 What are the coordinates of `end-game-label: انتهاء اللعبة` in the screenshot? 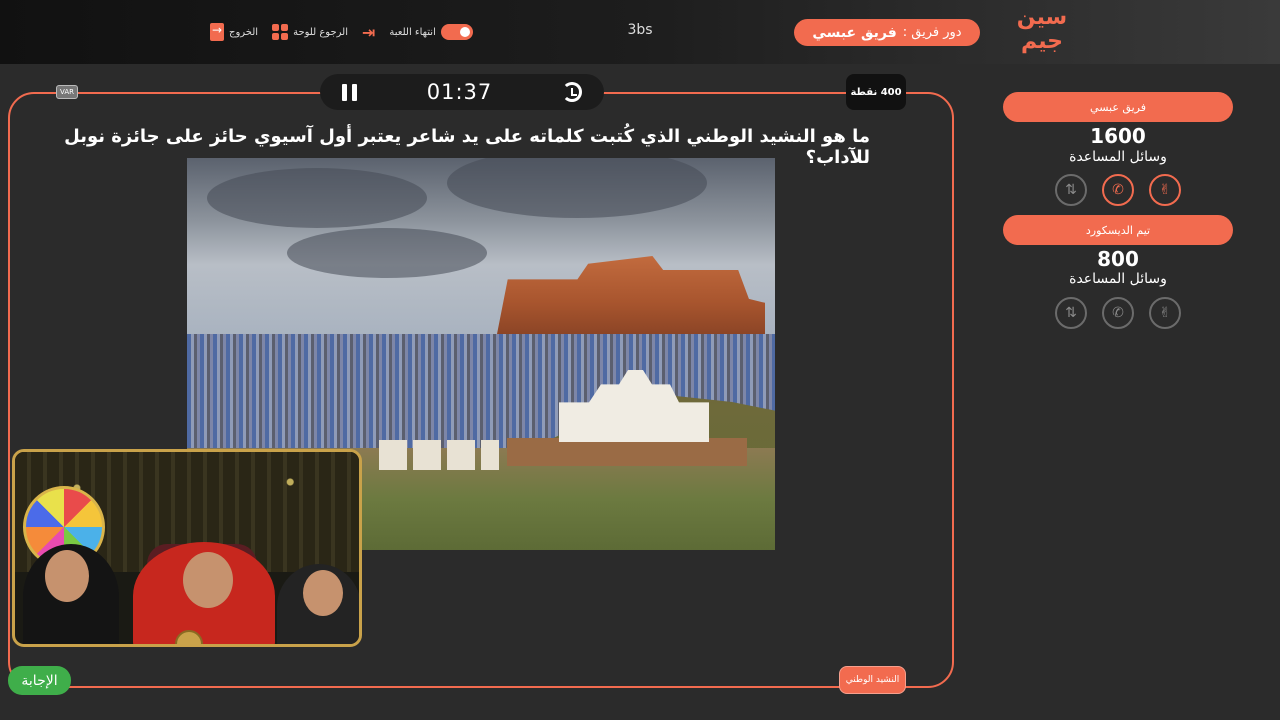 It's located at (412, 32).